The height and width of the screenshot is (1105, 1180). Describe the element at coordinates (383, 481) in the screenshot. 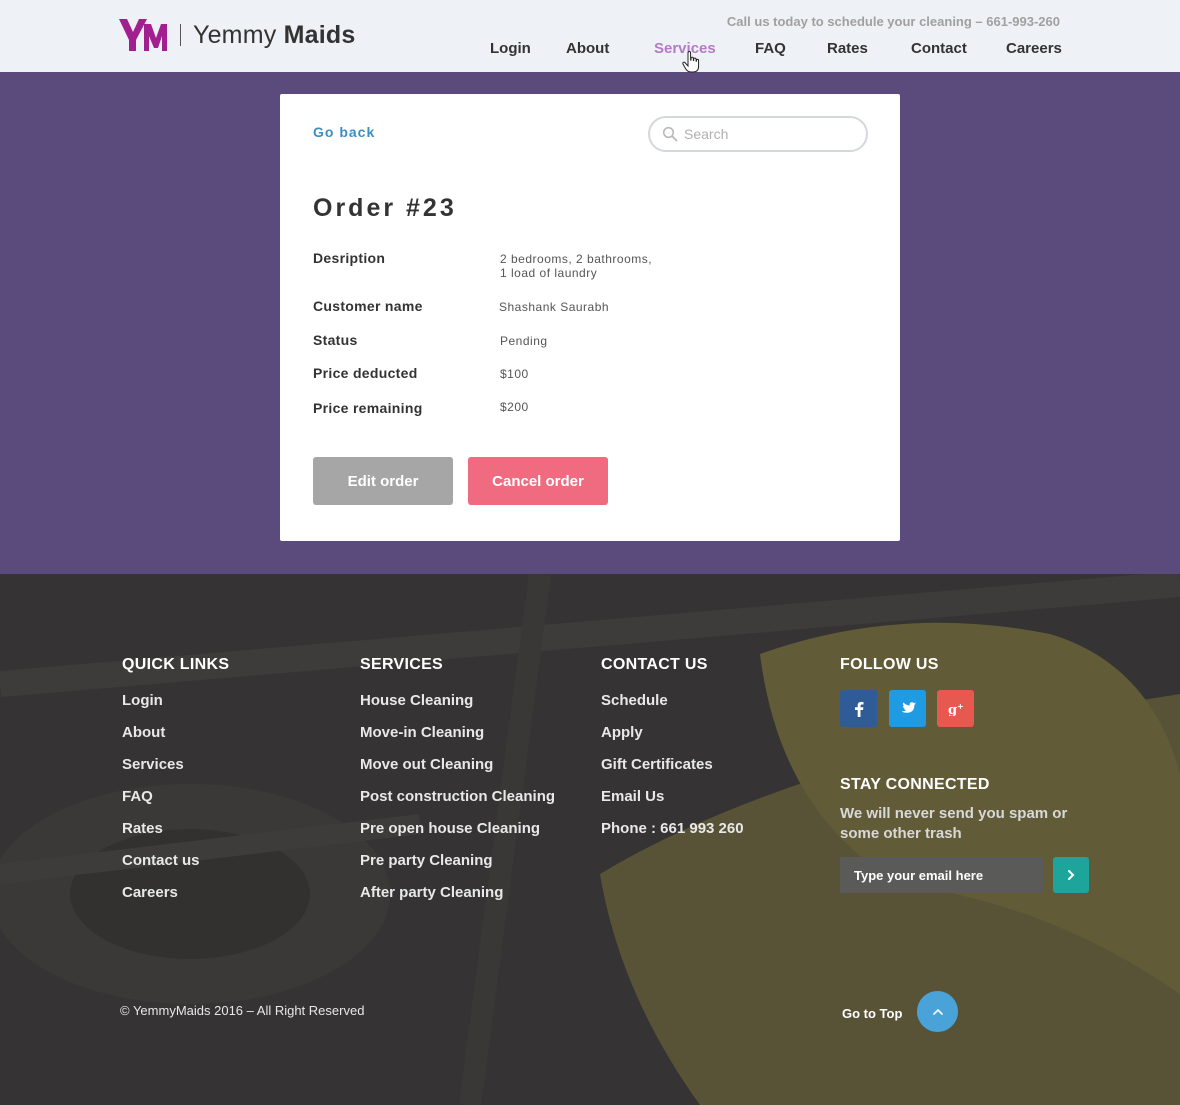

I see `edit-order-button: Edit order` at that location.